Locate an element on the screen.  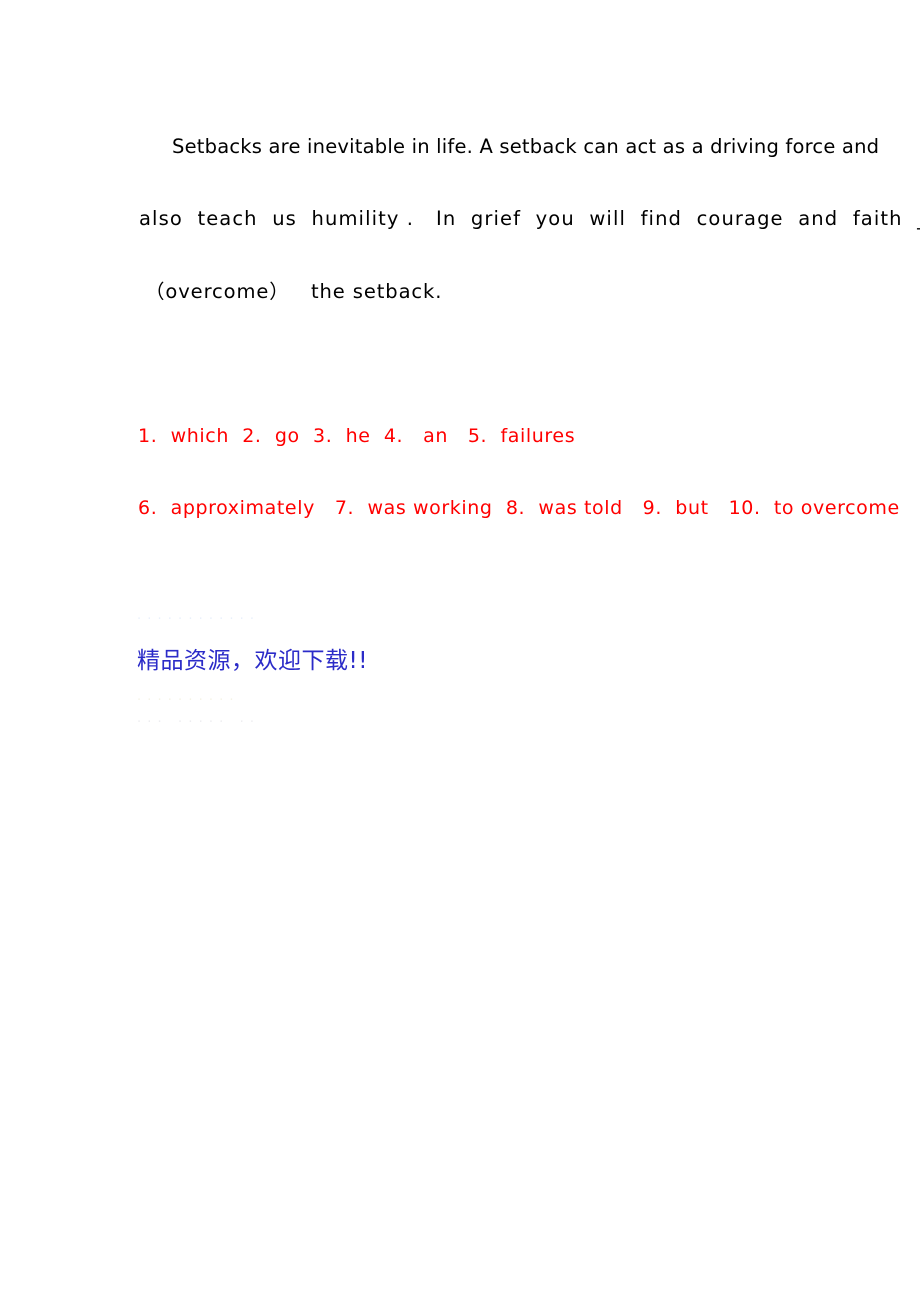
watermark-middle: · · · · · · · · · · is located at coordinates (186, 700).